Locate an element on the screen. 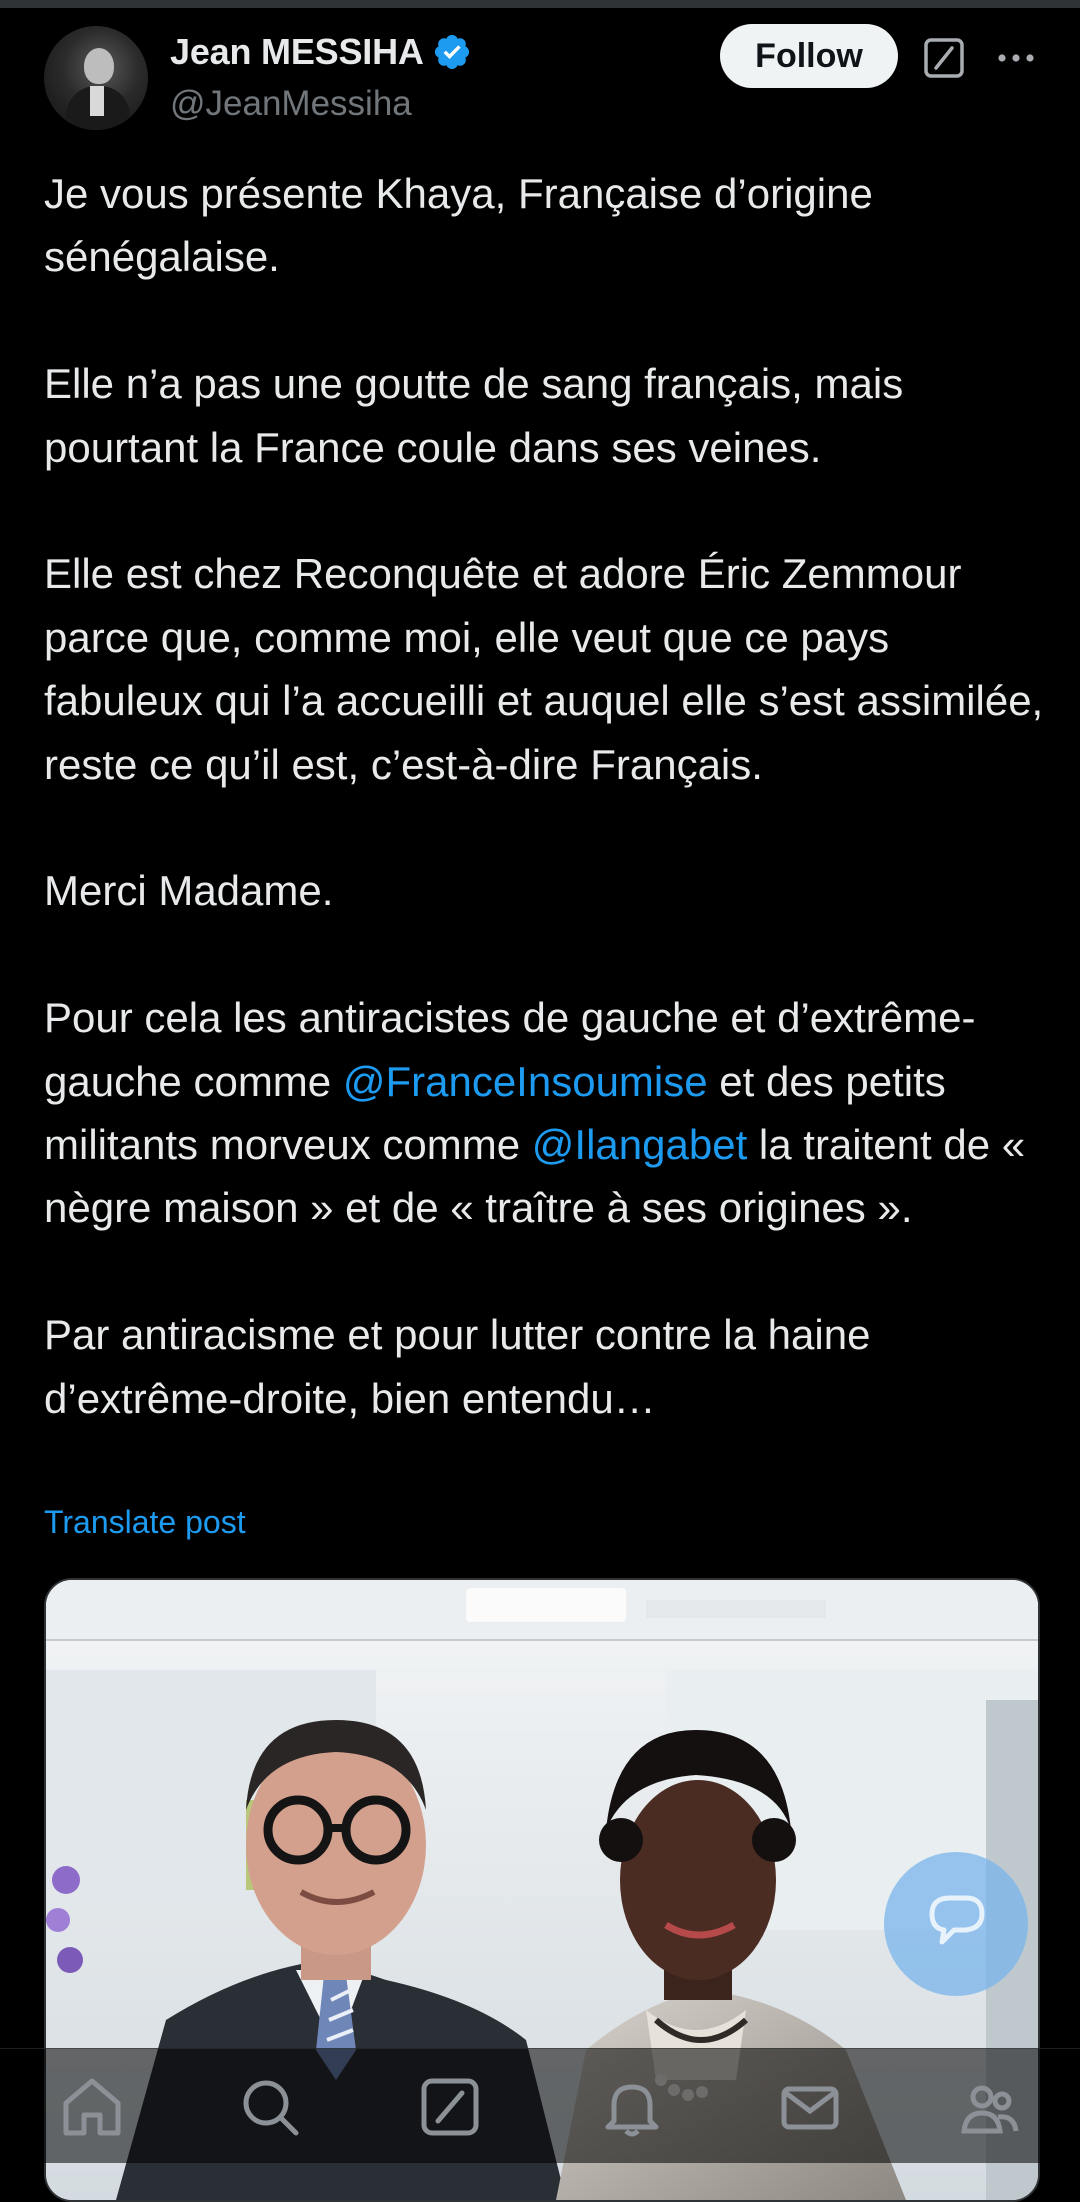 This screenshot has width=1080, height=2202. follow-button: Follow is located at coordinates (809, 56).